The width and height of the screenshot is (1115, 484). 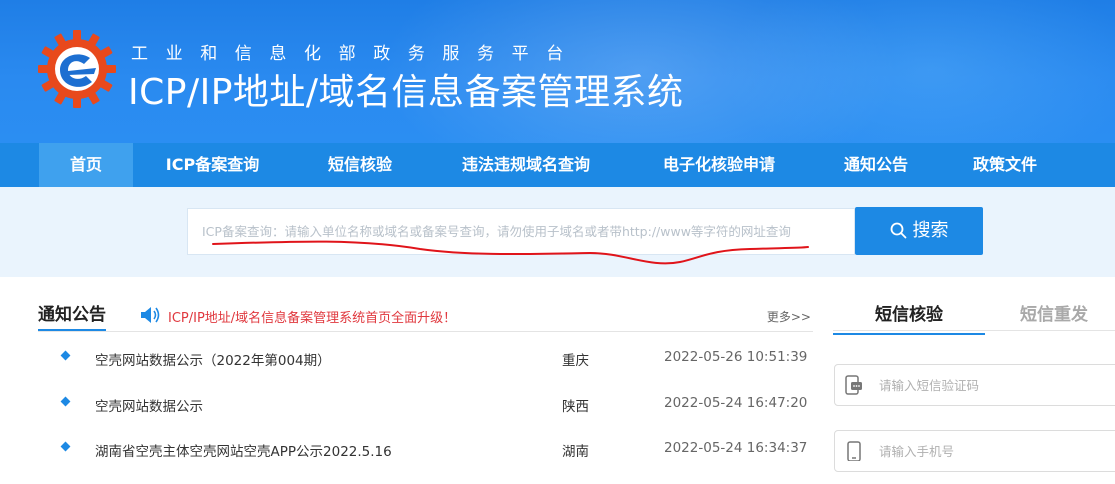 What do you see at coordinates (876, 165) in the screenshot?
I see `nav-item-notices: 通知公告` at bounding box center [876, 165].